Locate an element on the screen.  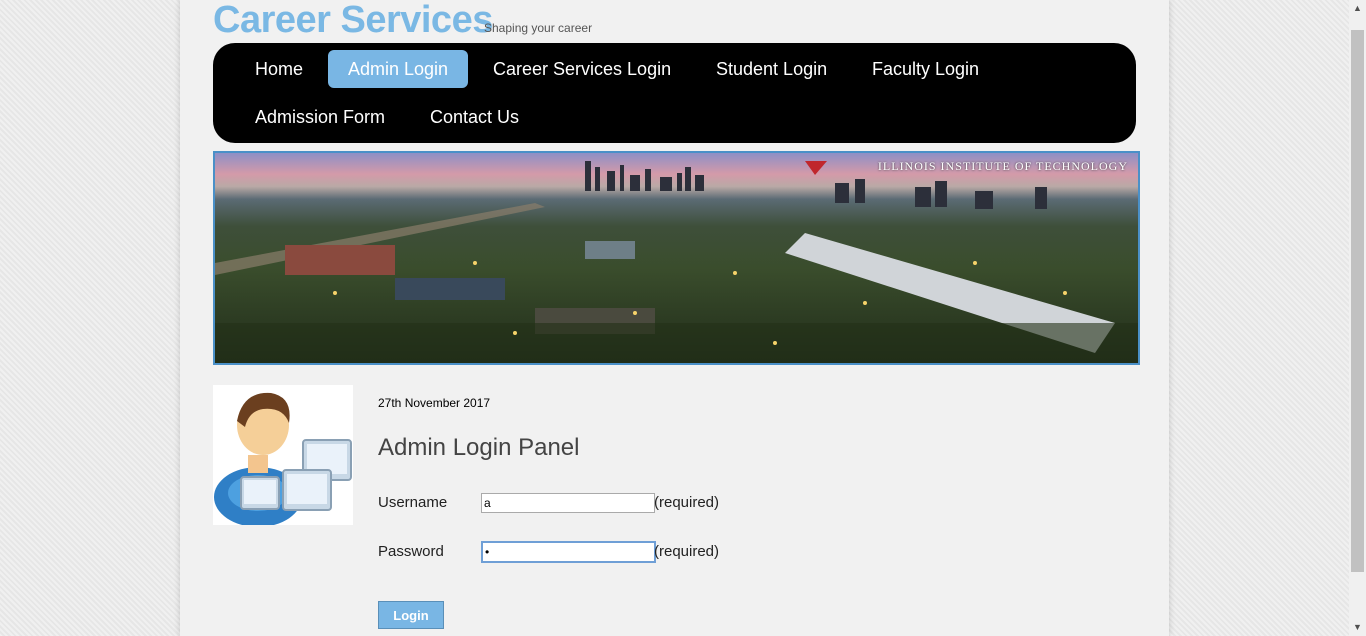
site-logo: Career Services is located at coordinates (353, 20).